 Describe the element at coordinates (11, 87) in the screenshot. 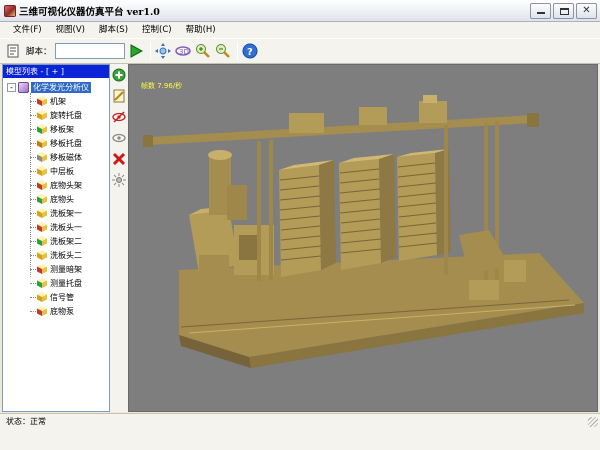

I see `collapse-icon: -` at that location.